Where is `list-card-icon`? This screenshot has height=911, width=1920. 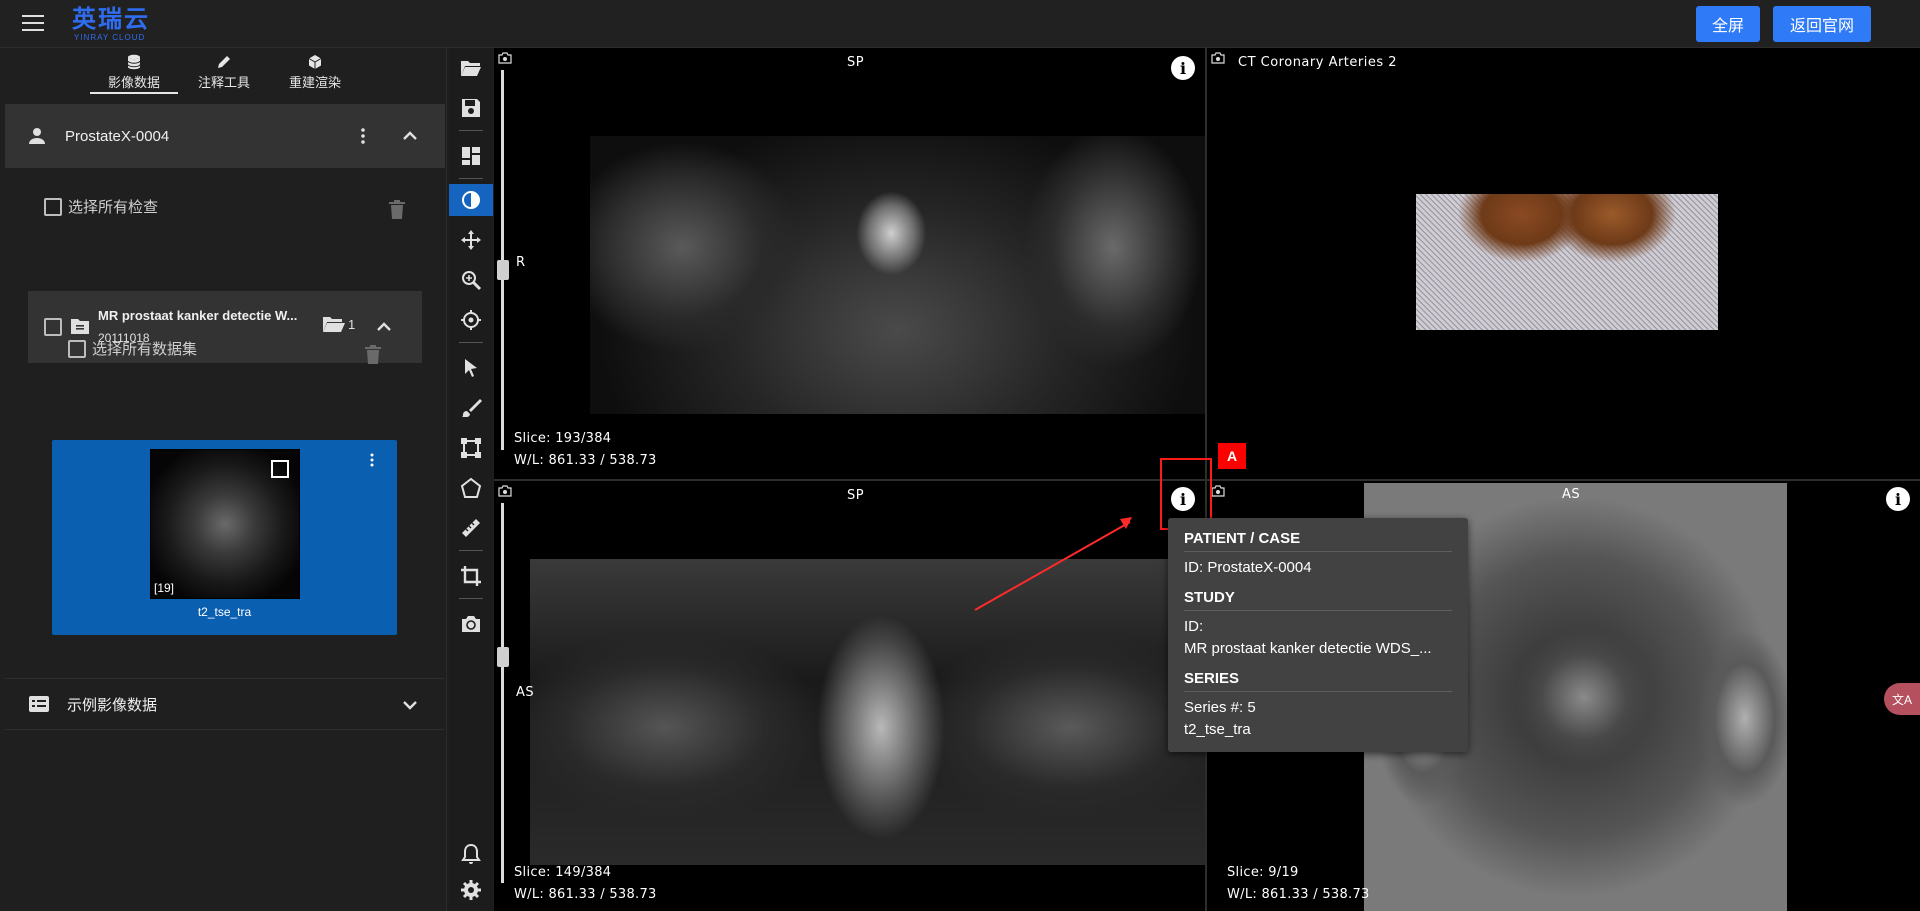
list-card-icon is located at coordinates (39, 704).